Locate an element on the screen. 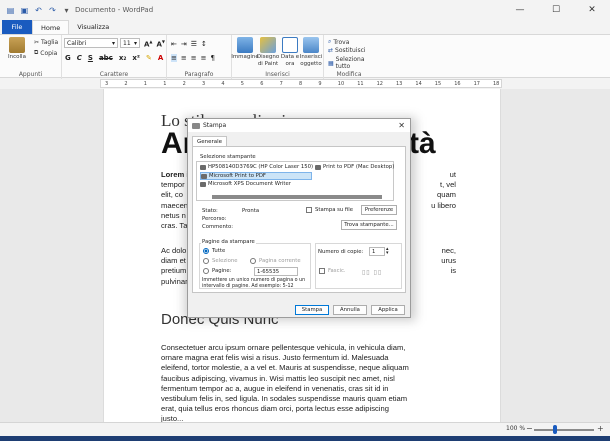 Image resolution: width=610 pixels, height=441 pixels. paint-icon is located at coordinates (268, 45).